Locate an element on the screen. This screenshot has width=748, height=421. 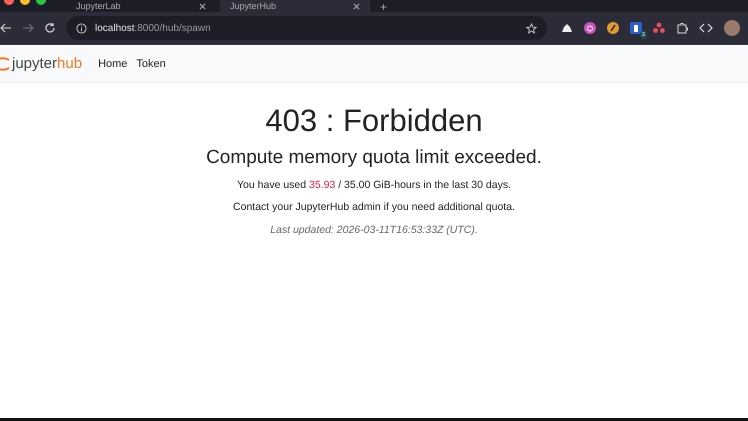
error-message: Compute memory quota limit exceeded. is located at coordinates (374, 158).